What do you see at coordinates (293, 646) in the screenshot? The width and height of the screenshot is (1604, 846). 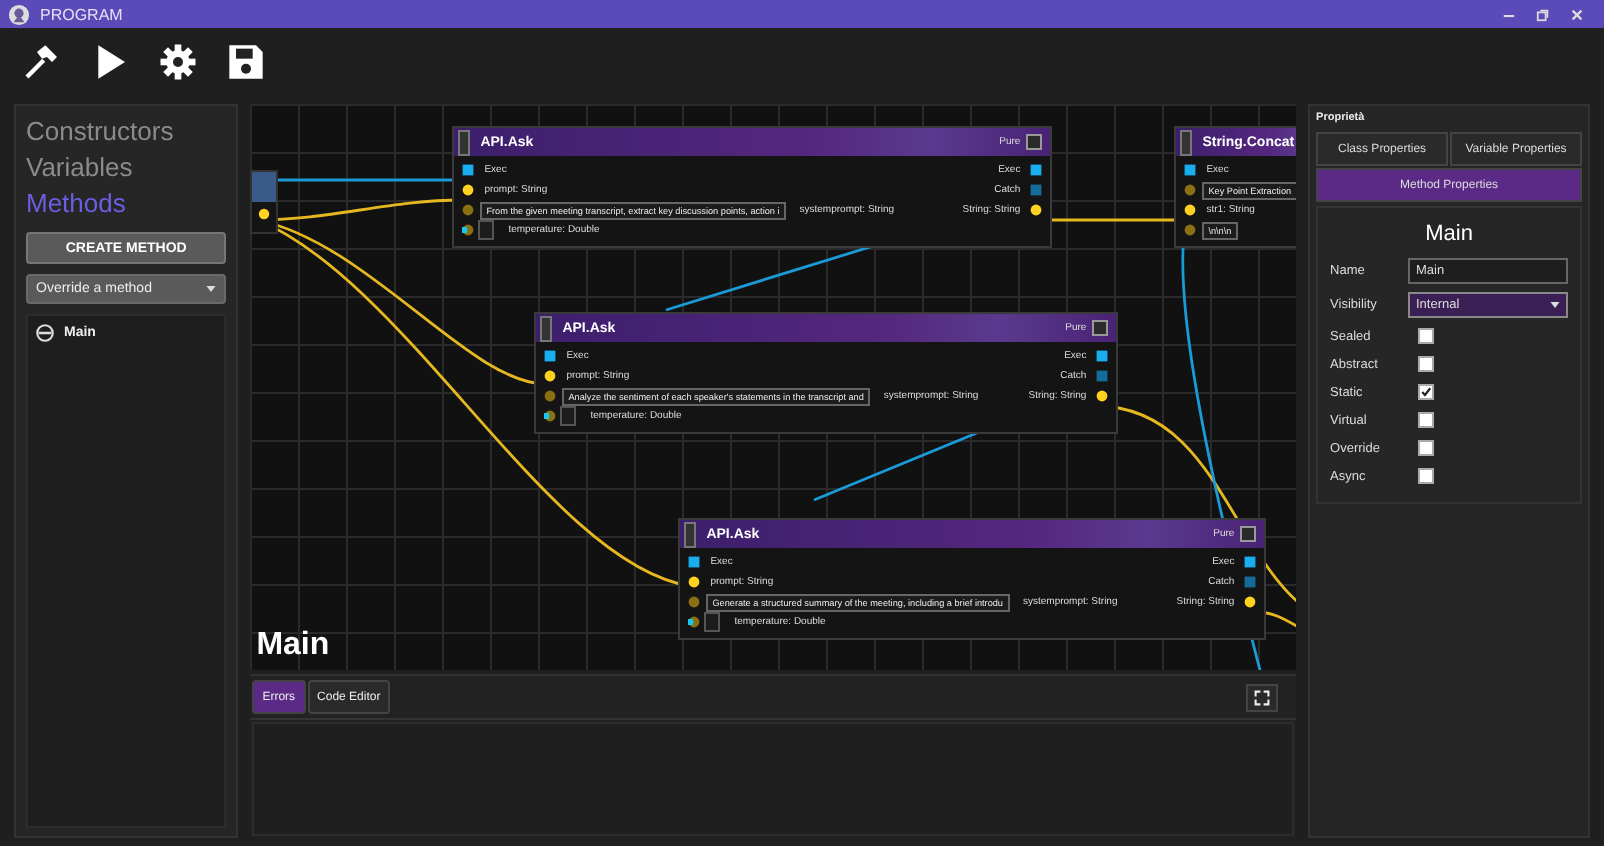 I see `canvas-title: Main` at bounding box center [293, 646].